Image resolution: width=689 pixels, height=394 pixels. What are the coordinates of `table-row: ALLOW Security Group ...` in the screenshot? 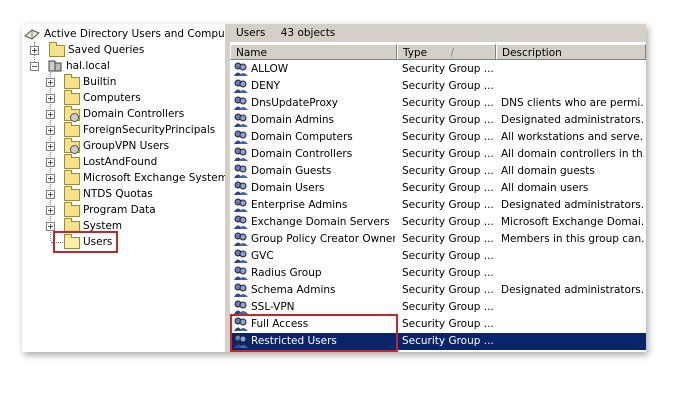 It's located at (438, 69).